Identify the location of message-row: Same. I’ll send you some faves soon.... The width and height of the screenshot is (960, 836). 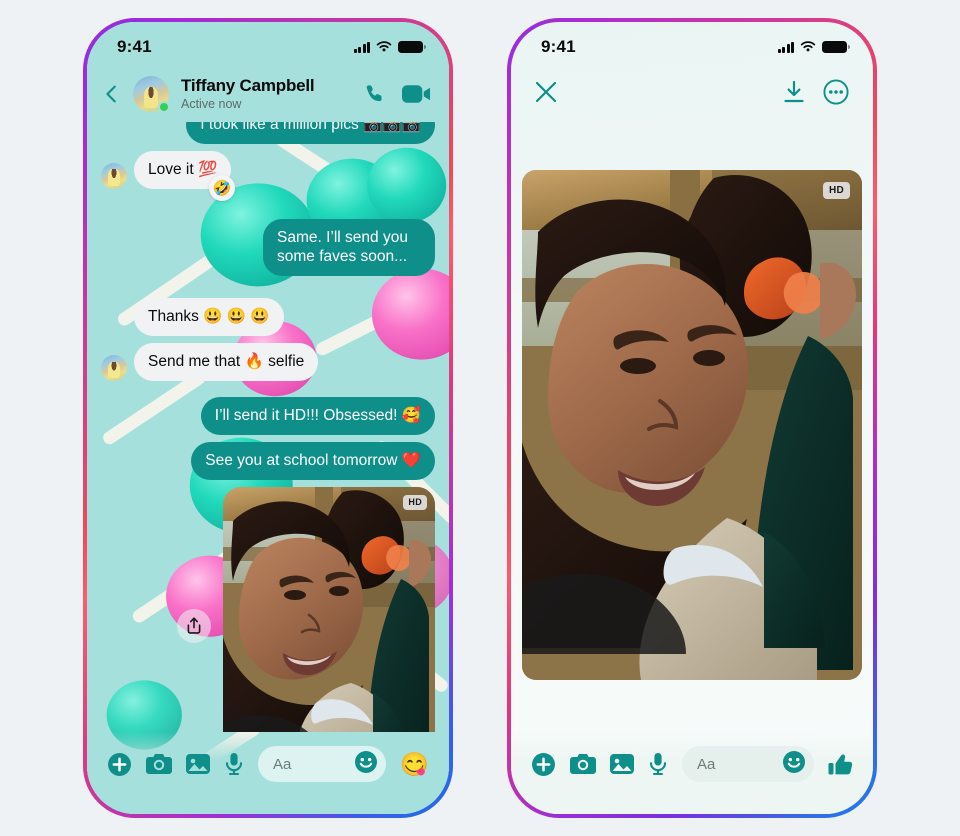
(268, 247).